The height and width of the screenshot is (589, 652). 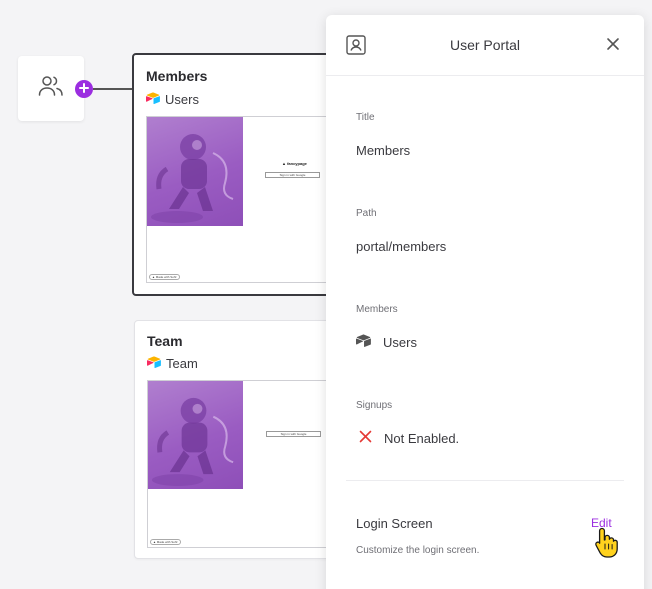 What do you see at coordinates (51, 88) in the screenshot?
I see `users-icon` at bounding box center [51, 88].